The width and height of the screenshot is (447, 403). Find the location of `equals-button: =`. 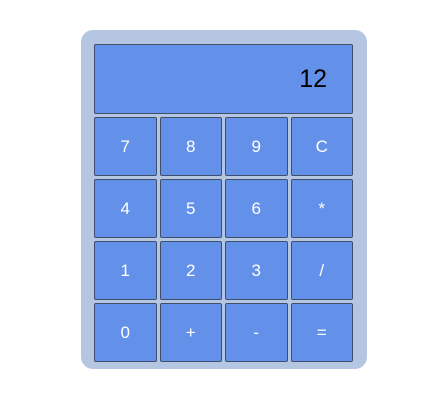

equals-button: = is located at coordinates (321, 332).